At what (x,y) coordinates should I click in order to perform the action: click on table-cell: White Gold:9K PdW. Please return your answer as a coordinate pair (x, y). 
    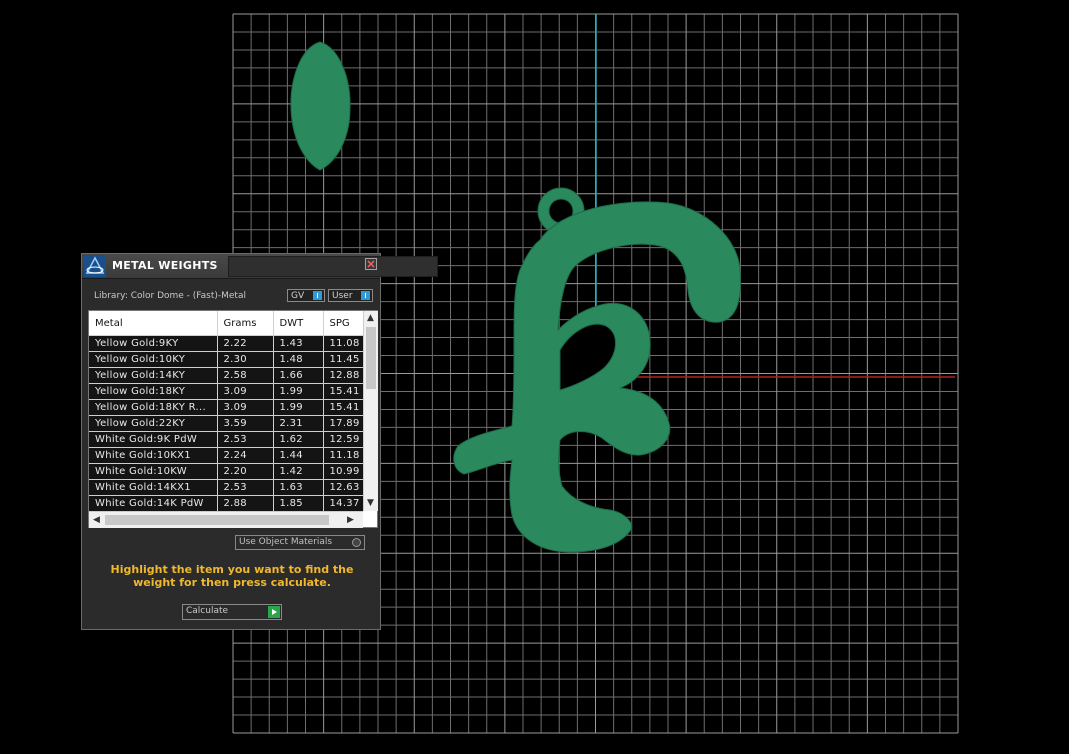
    Looking at the image, I should click on (153, 439).